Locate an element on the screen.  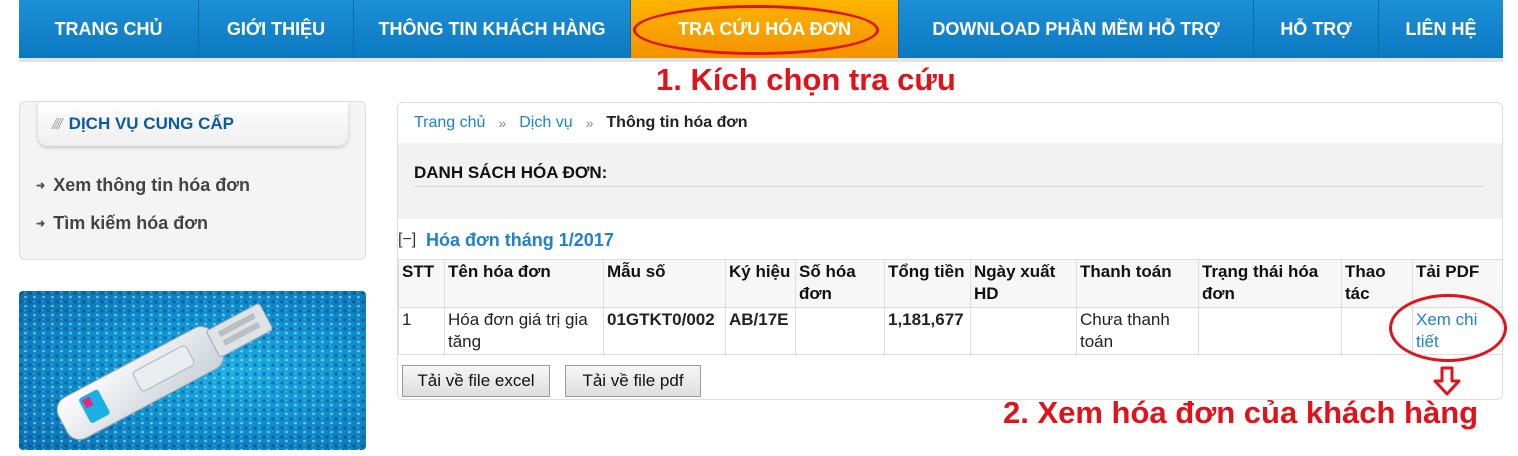
breadcrumb-service: Dịch vụ is located at coordinates (545, 123).